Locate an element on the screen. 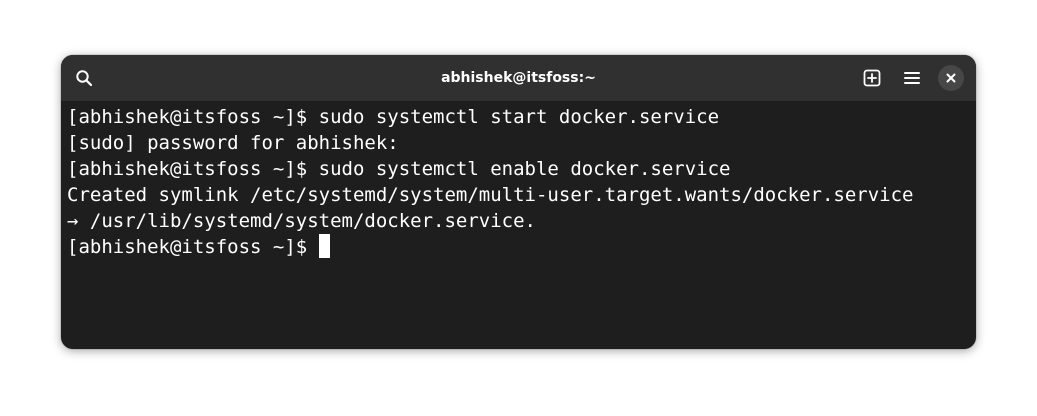  plus-square-icon is located at coordinates (872, 78).